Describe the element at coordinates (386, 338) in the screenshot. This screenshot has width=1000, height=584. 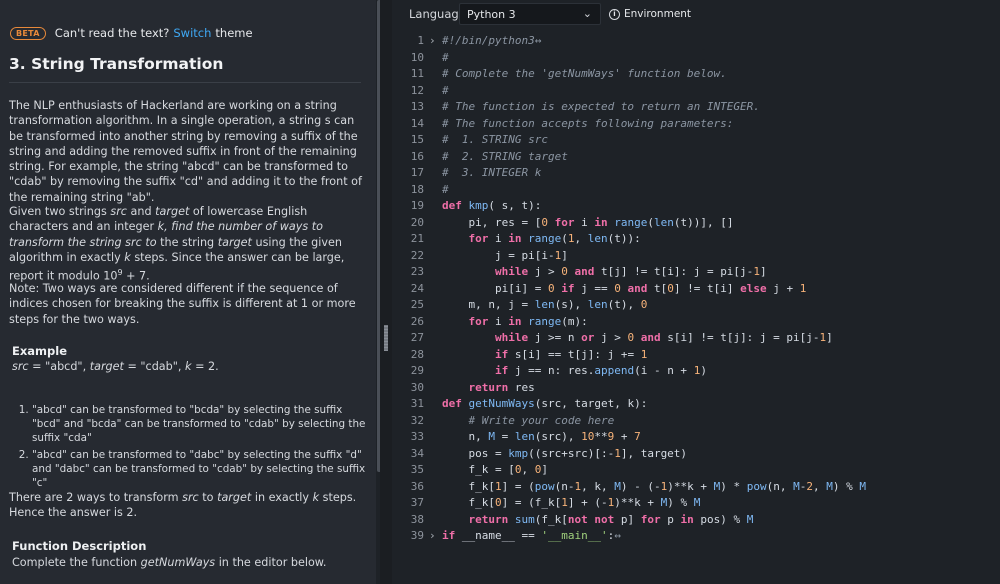
I see `drag-handle-icon` at that location.